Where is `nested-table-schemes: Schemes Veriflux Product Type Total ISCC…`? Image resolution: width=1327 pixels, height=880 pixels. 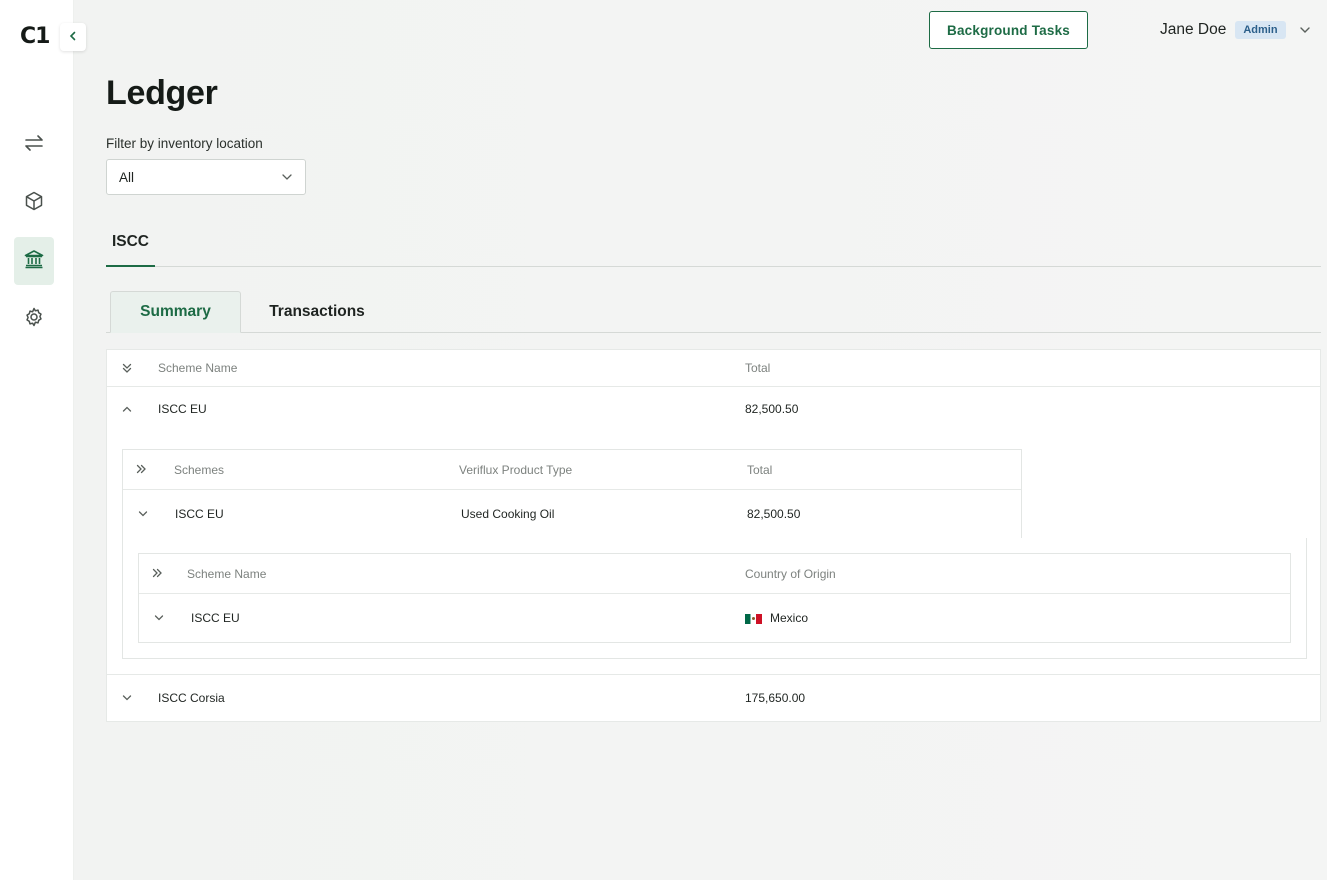
nested-table-schemes: Schemes Veriflux Product Type Total ISCC… is located at coordinates (572, 494).